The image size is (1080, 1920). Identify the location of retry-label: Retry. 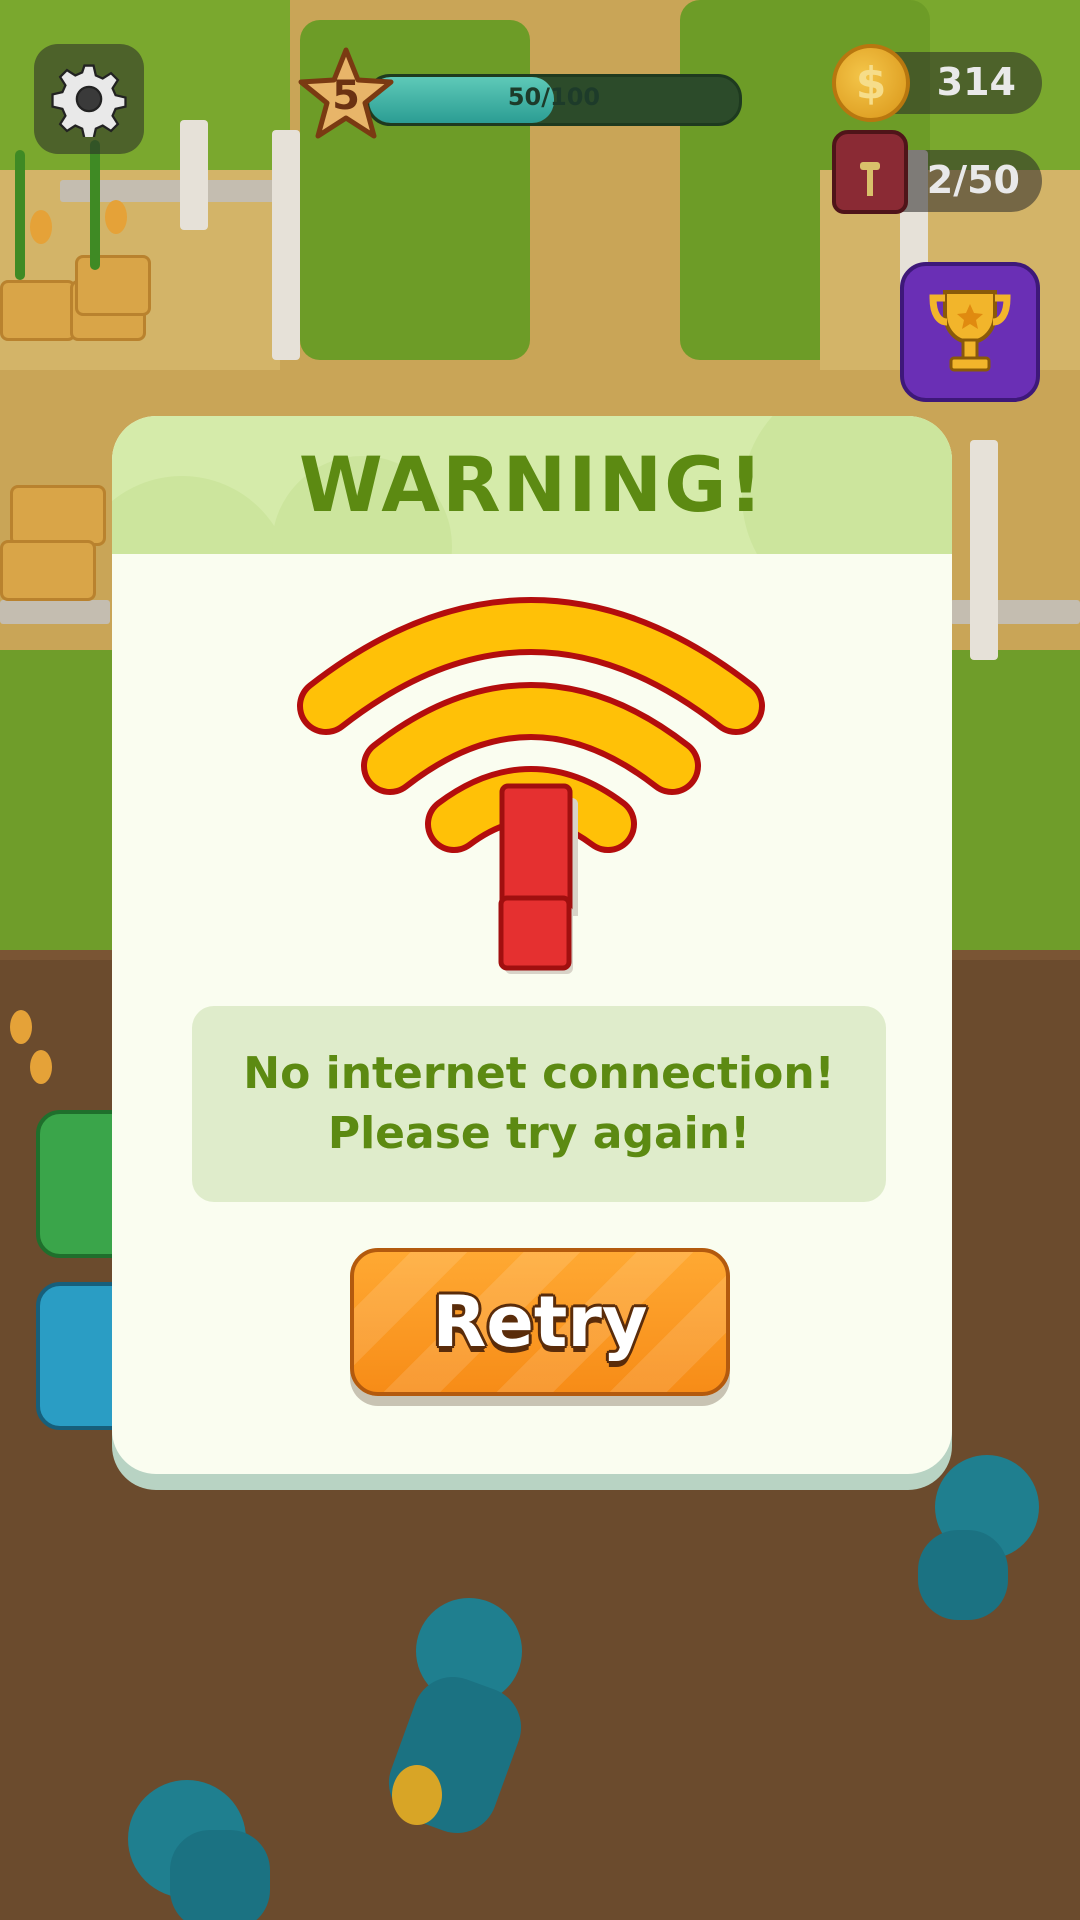
(540, 1322).